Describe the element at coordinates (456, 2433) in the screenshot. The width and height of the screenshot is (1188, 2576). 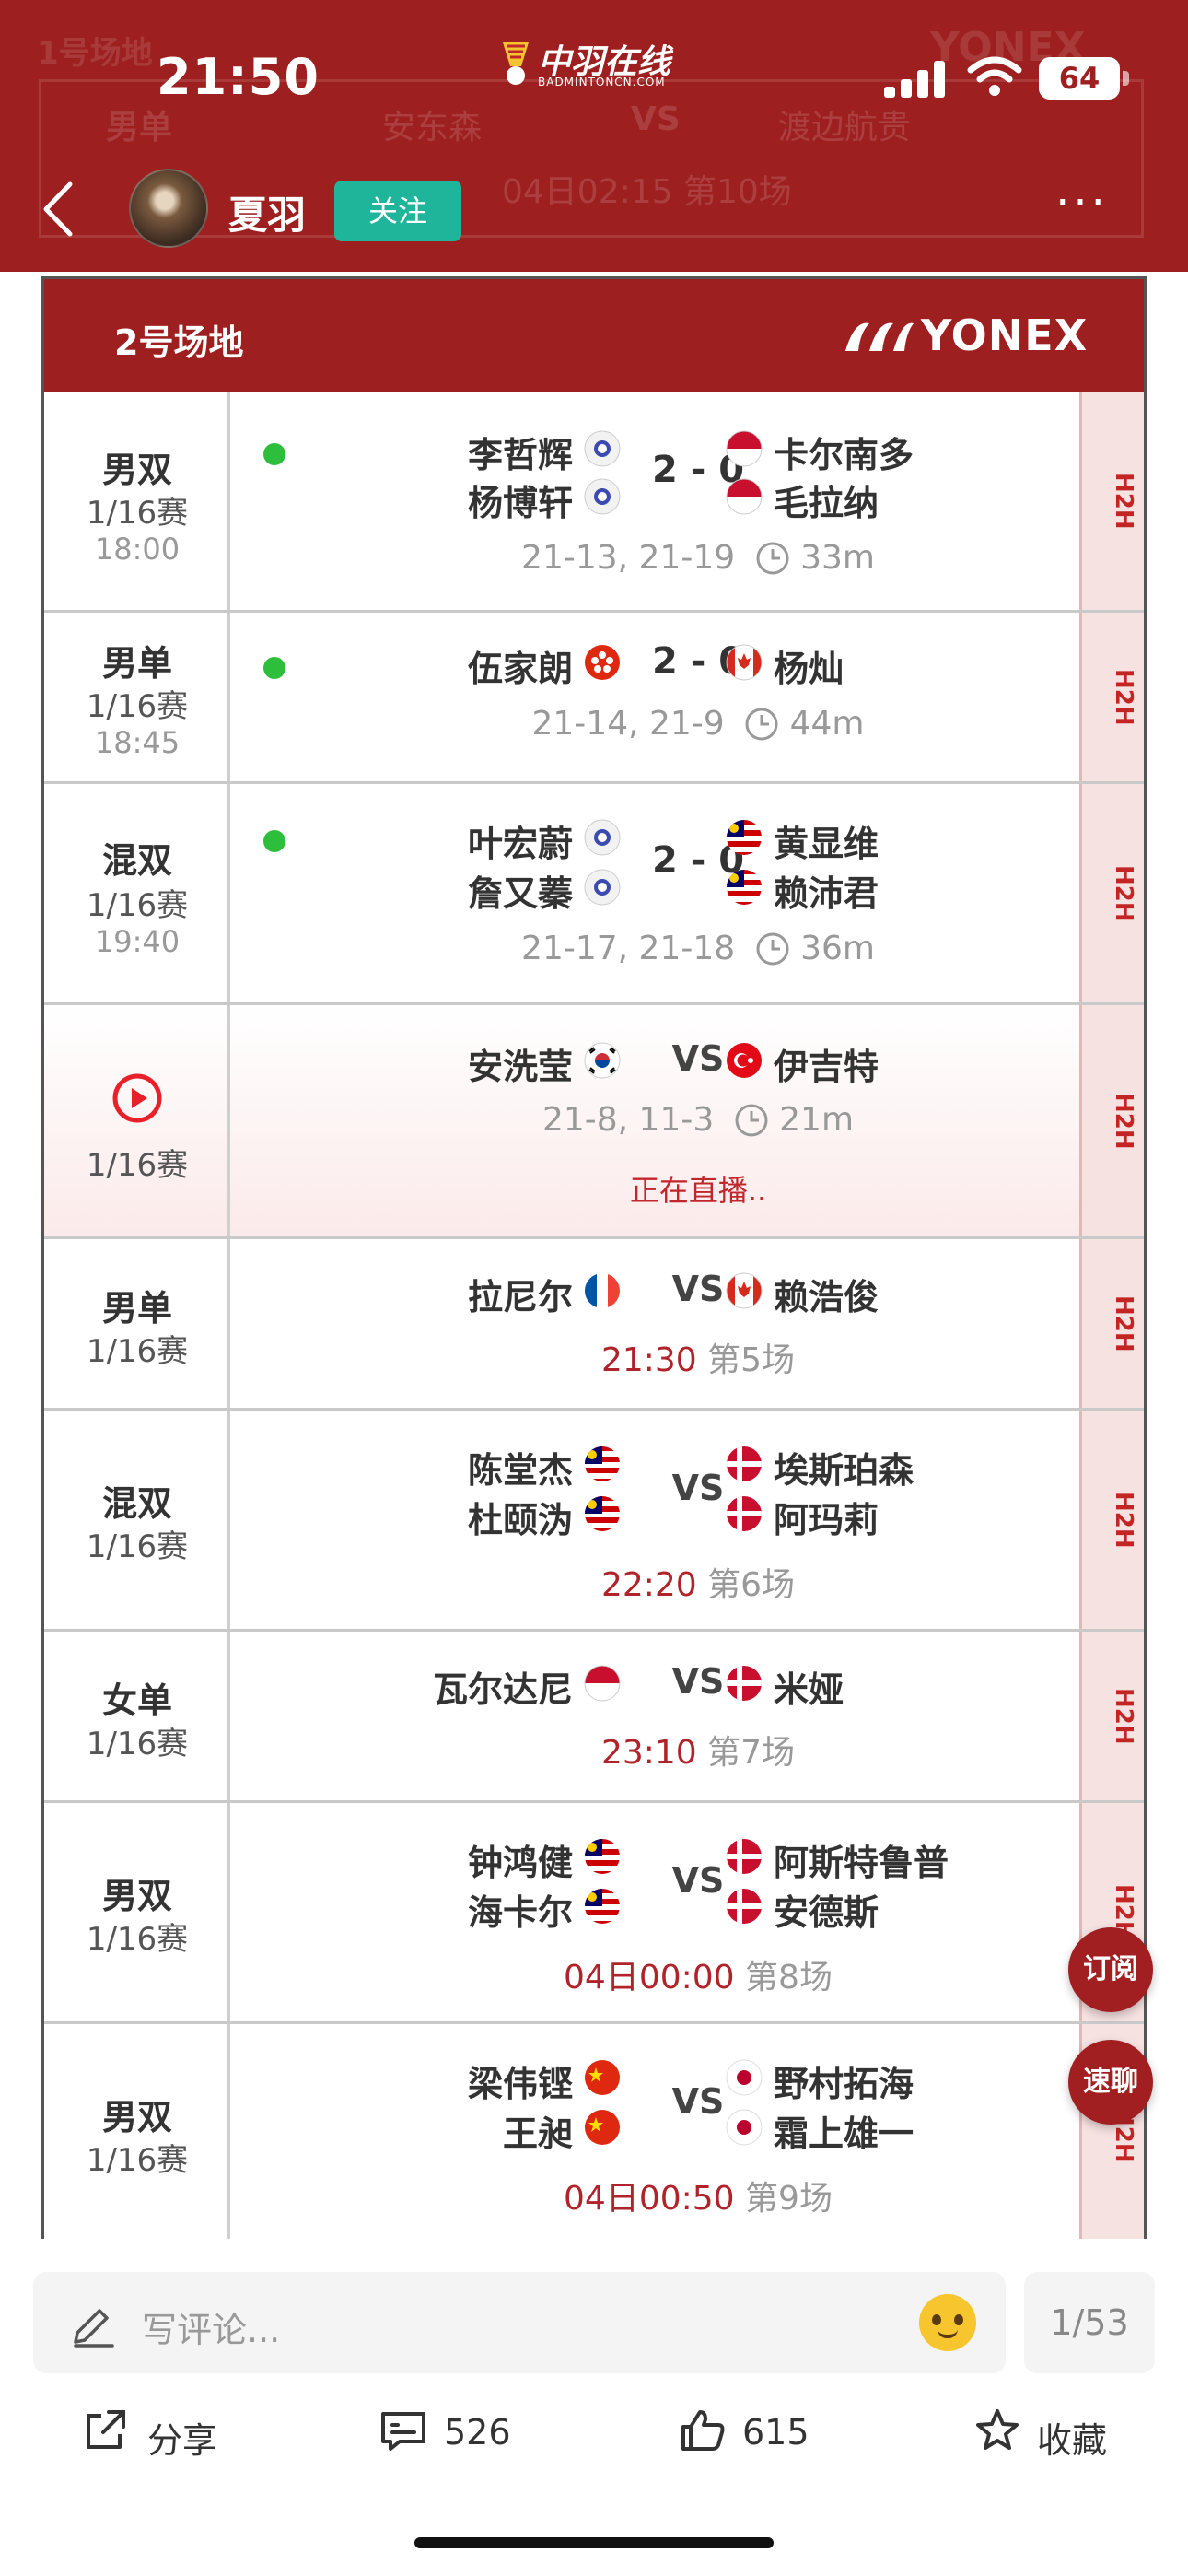
I see `comments-button: 526` at that location.